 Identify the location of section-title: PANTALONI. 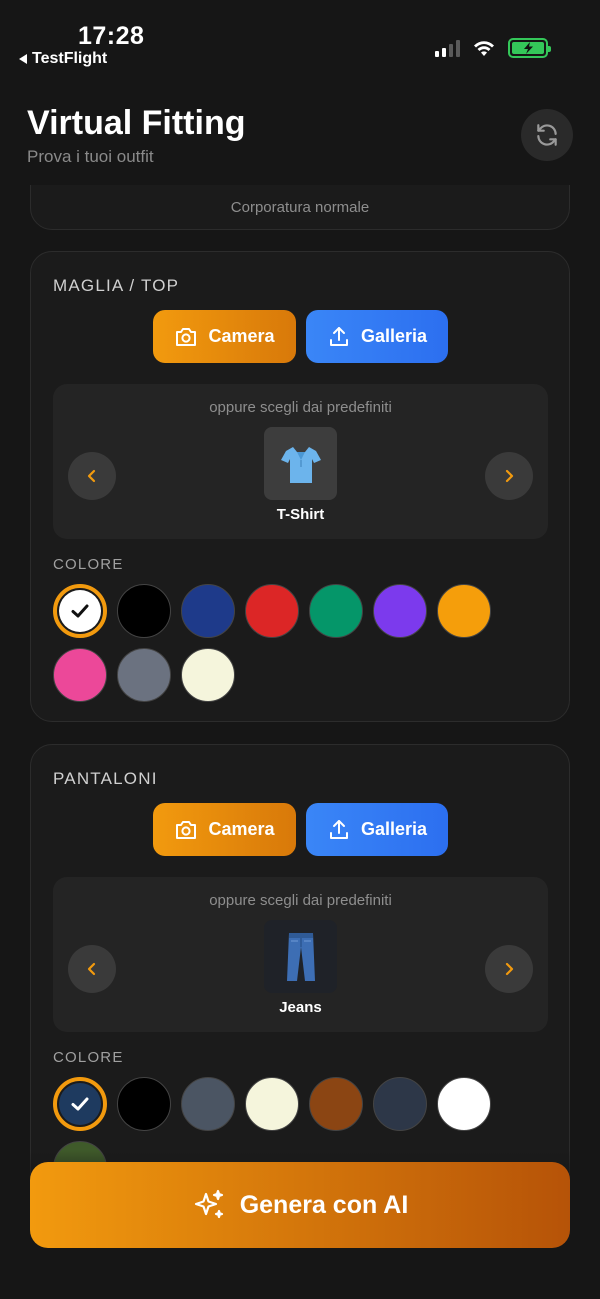
(105, 778).